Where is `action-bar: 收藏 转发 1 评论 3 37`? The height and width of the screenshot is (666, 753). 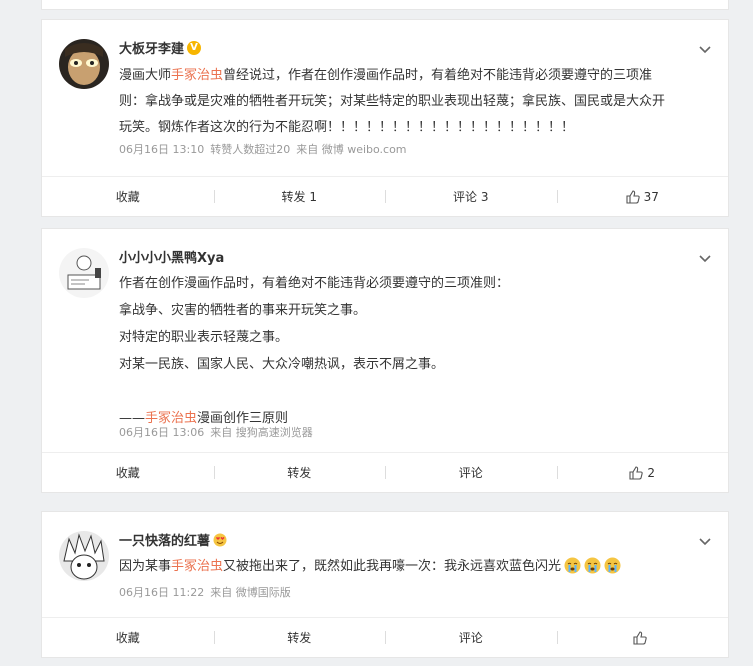
action-bar: 收藏 转发 1 评论 3 37 is located at coordinates (385, 196).